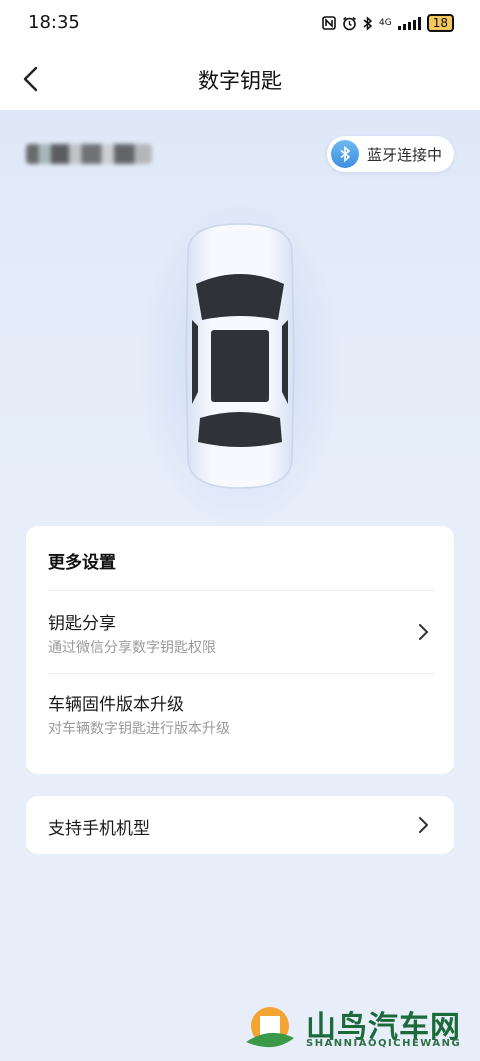 The width and height of the screenshot is (480, 1061). I want to click on car-top-view-image, so click(240, 356).